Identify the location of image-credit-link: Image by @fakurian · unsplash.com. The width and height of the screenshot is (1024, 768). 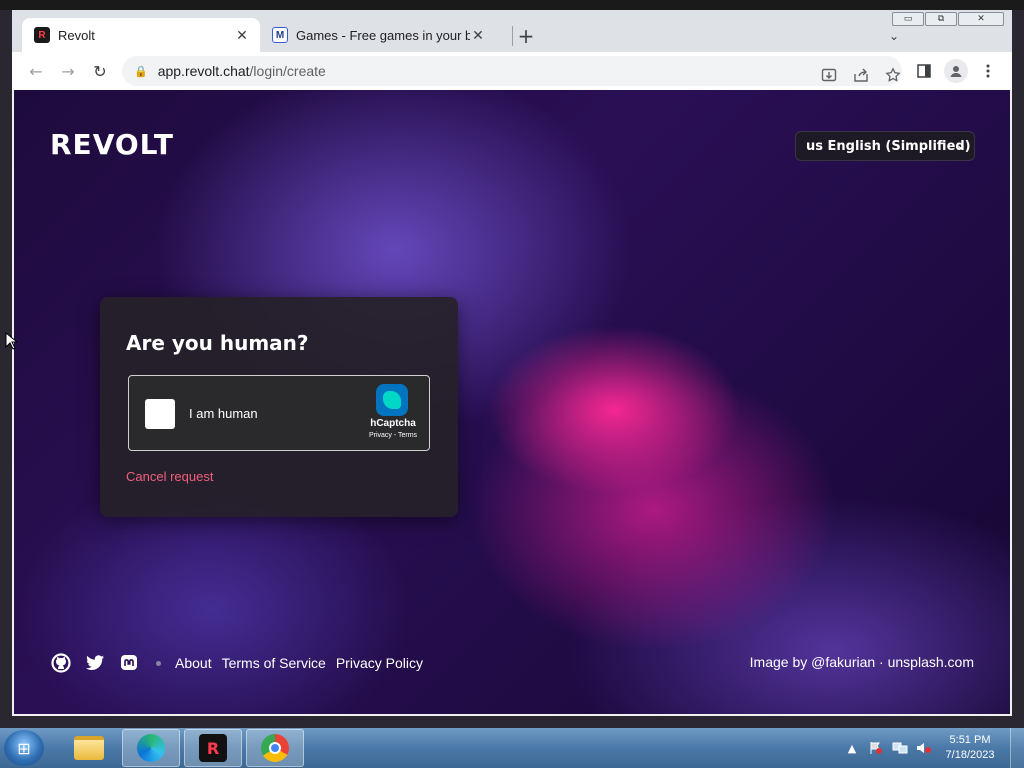
(862, 662).